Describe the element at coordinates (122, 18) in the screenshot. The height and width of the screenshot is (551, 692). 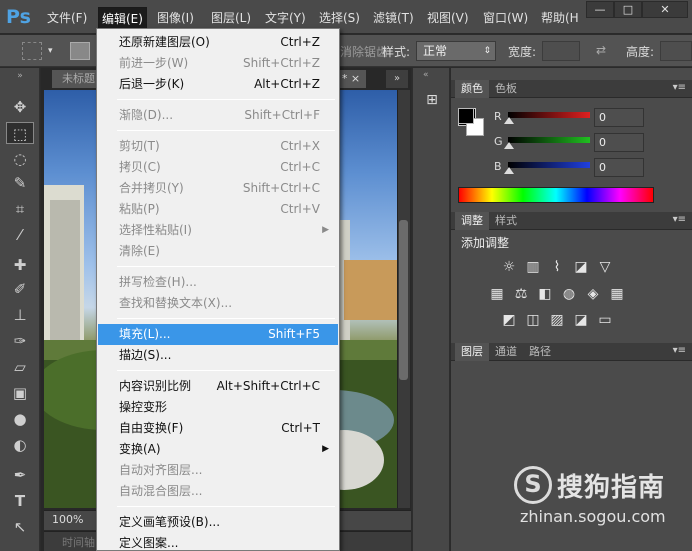
I see `menu-1: 编辑(E)` at that location.